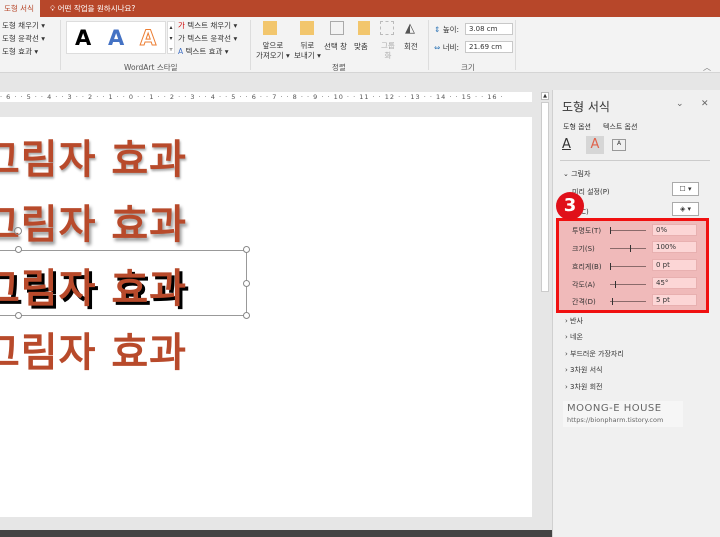 The height and width of the screenshot is (537, 720). What do you see at coordinates (411, 46) in the screenshot?
I see `rotate-button: 회전` at bounding box center [411, 46].